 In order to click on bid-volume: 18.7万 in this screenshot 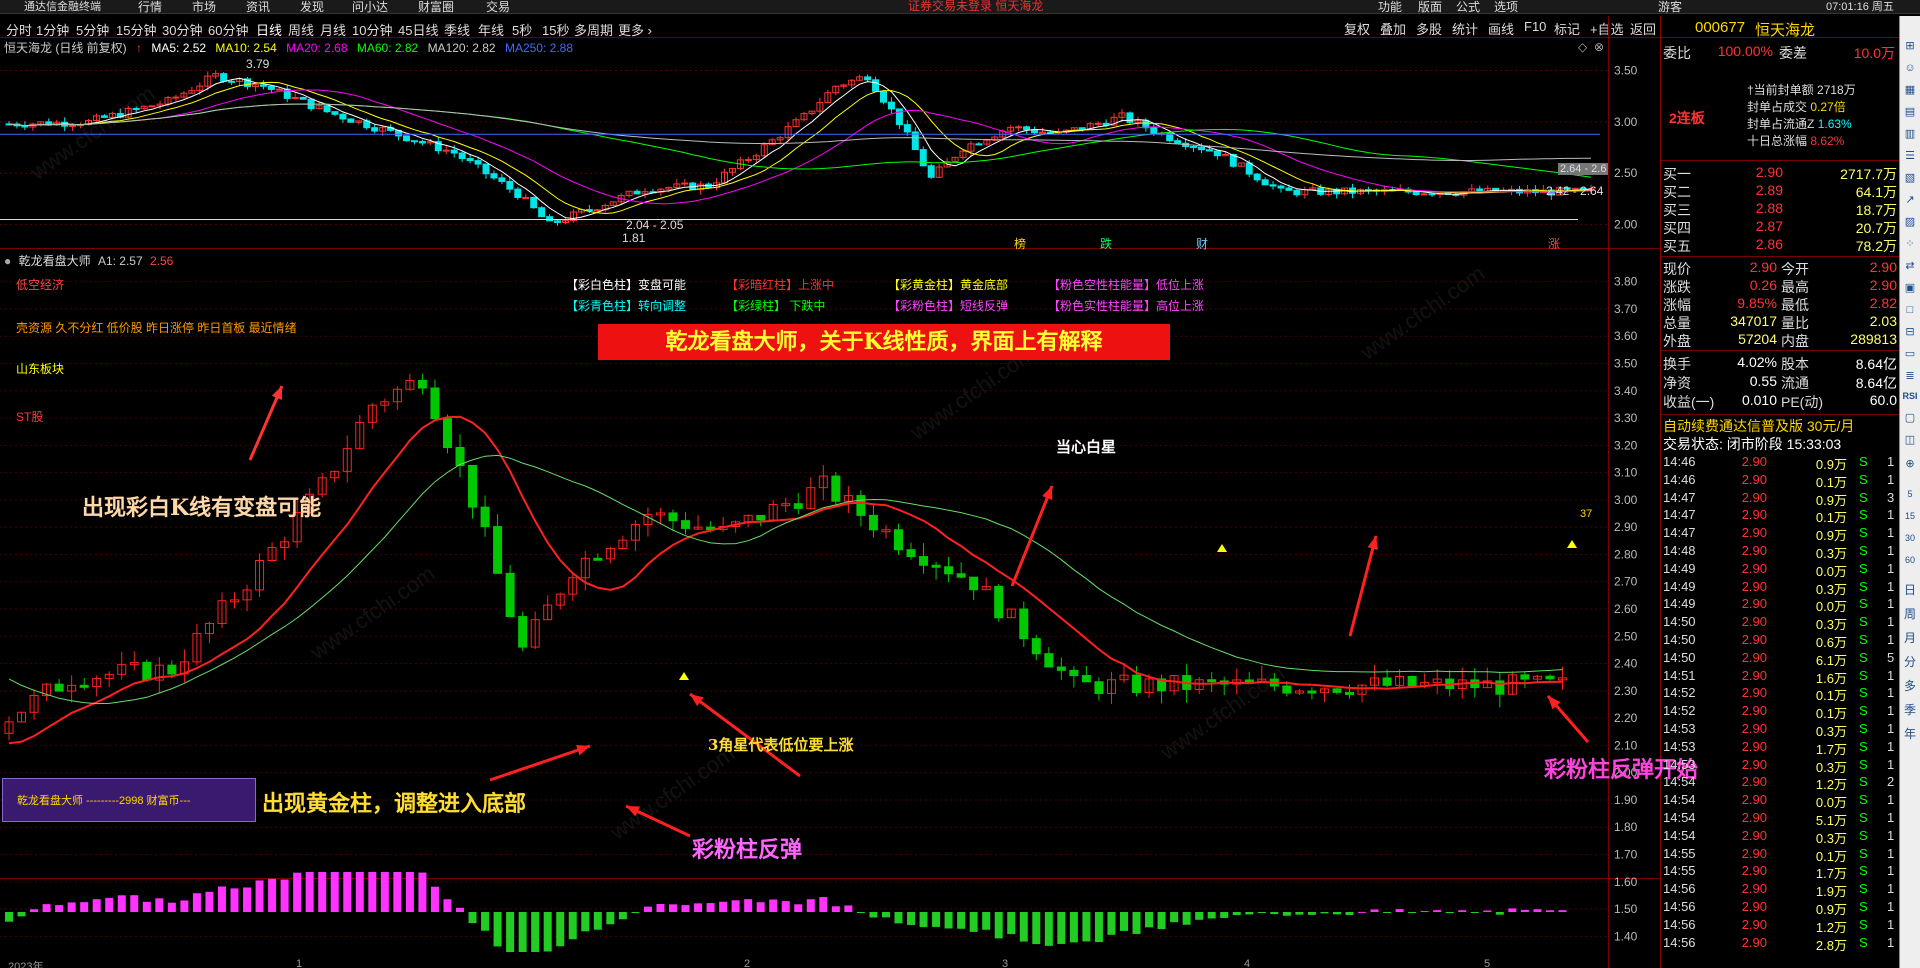, I will do `click(1876, 210)`.